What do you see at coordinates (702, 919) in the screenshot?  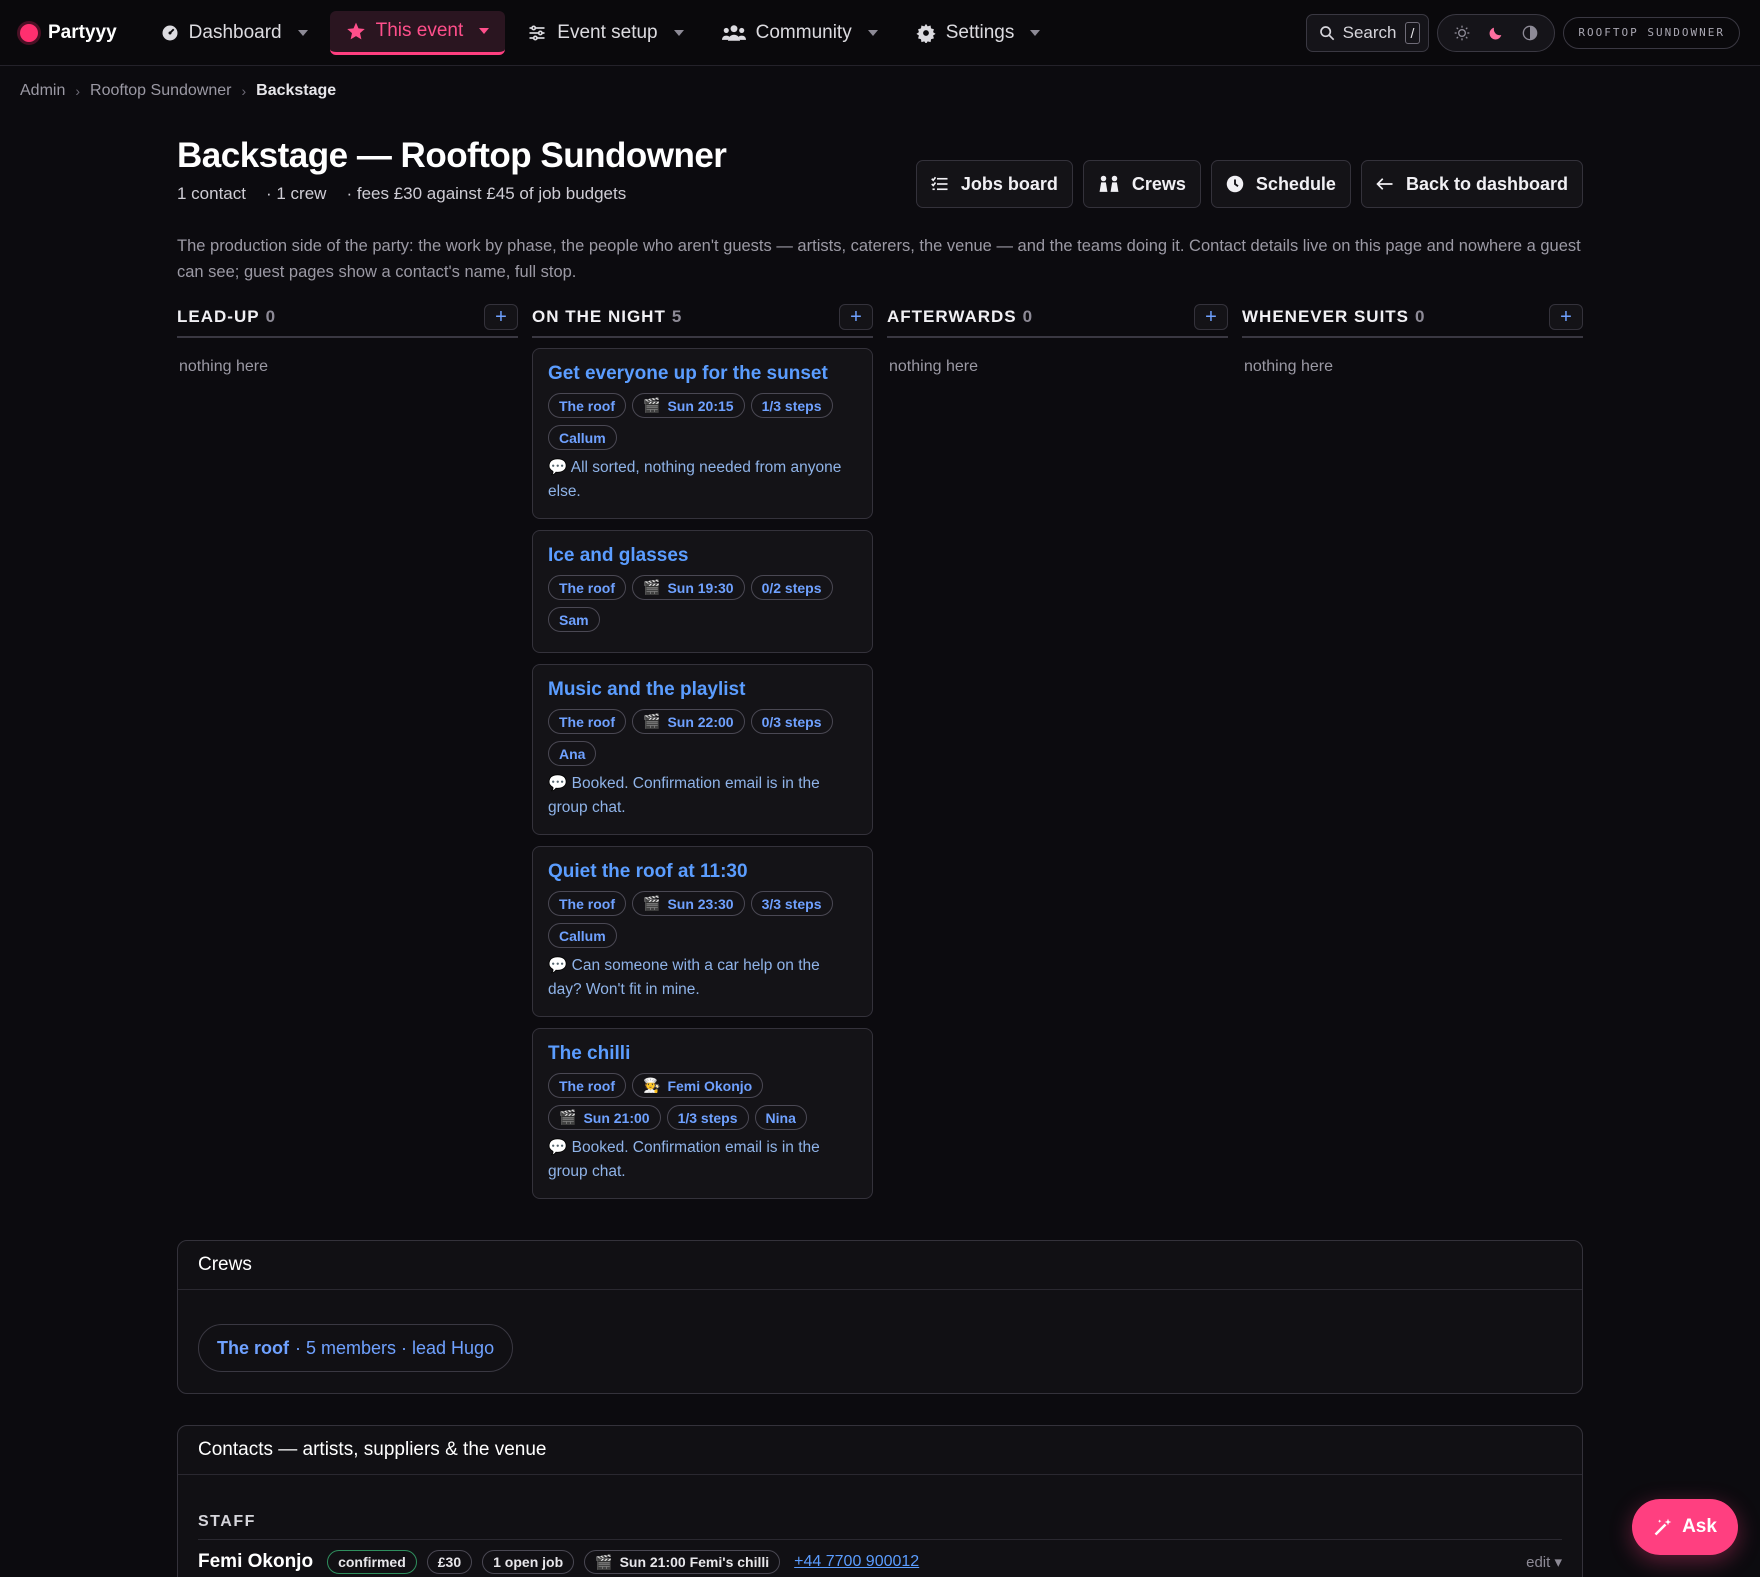 I see `job-chips: The roof 🎬 Sun 23:30 3/3 steps Callum` at bounding box center [702, 919].